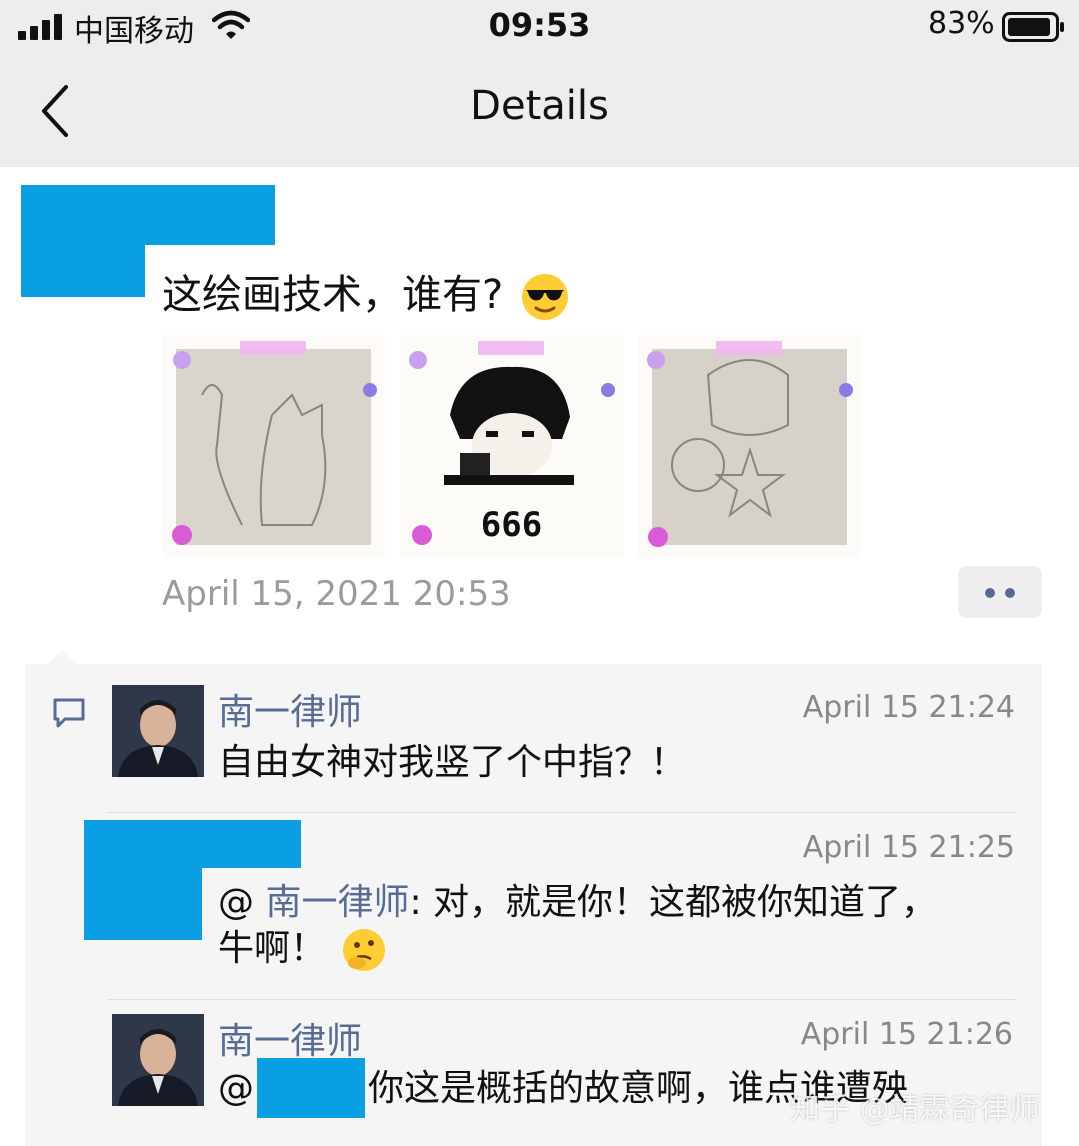 This screenshot has height=1146, width=1079. Describe the element at coordinates (511, 525) in the screenshot. I see `meme-caption: 666` at that location.